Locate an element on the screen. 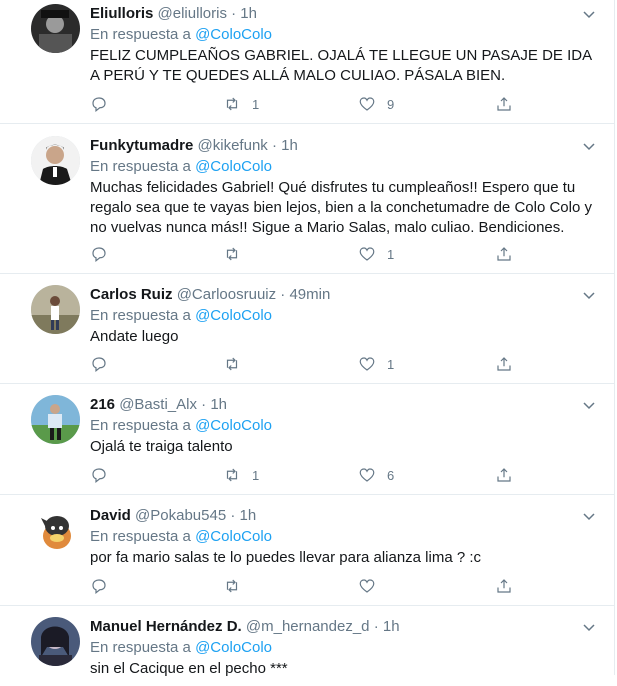  tweet-header: Funkytumadre @kikefunk · 1h is located at coordinates (342, 146).